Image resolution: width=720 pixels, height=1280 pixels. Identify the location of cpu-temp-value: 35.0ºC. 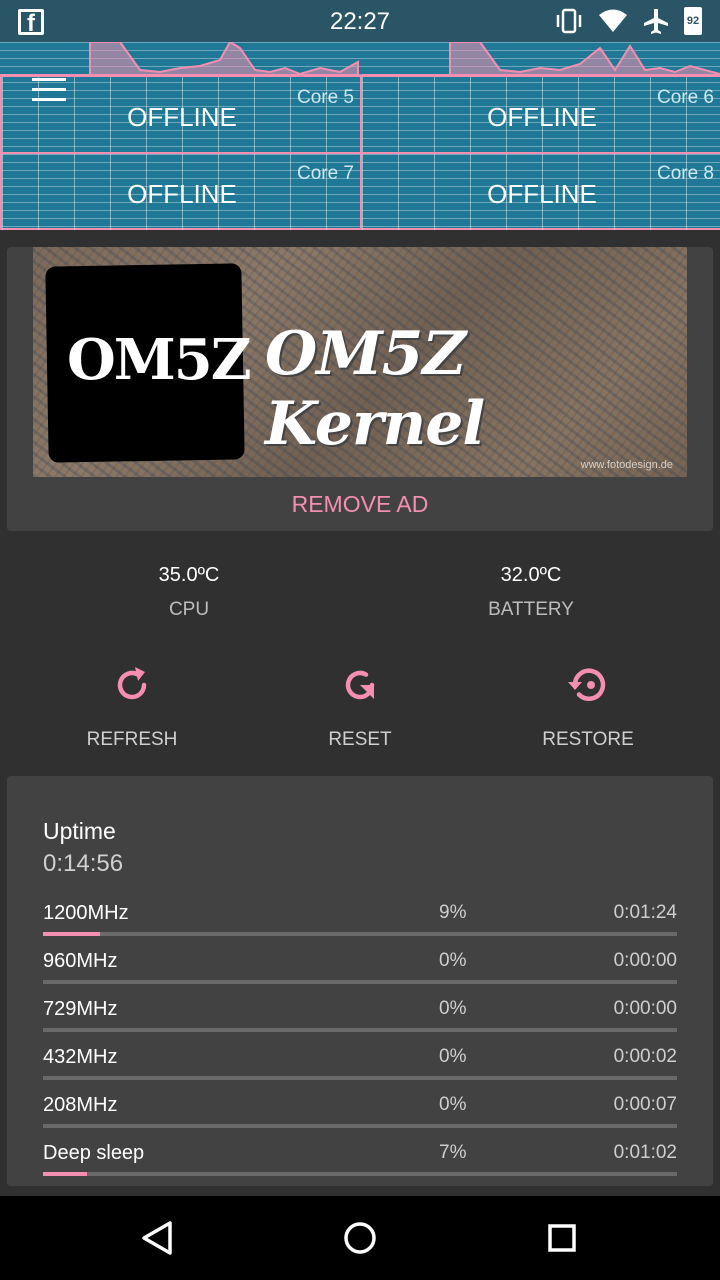
(189, 575).